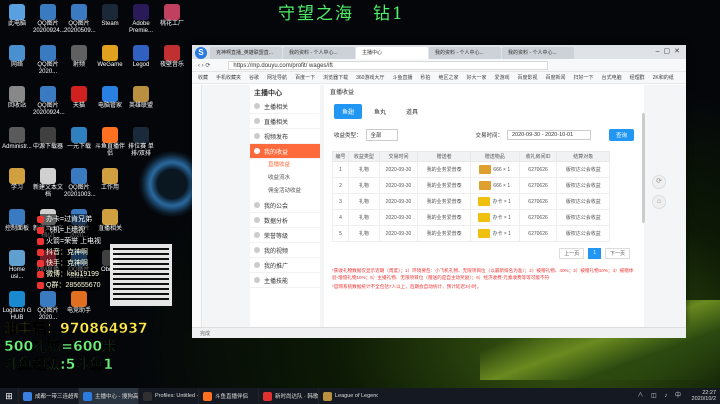 The height and width of the screenshot is (404, 720). Describe the element at coordinates (364, 233) in the screenshot. I see `table-cell: 礼物` at that location.